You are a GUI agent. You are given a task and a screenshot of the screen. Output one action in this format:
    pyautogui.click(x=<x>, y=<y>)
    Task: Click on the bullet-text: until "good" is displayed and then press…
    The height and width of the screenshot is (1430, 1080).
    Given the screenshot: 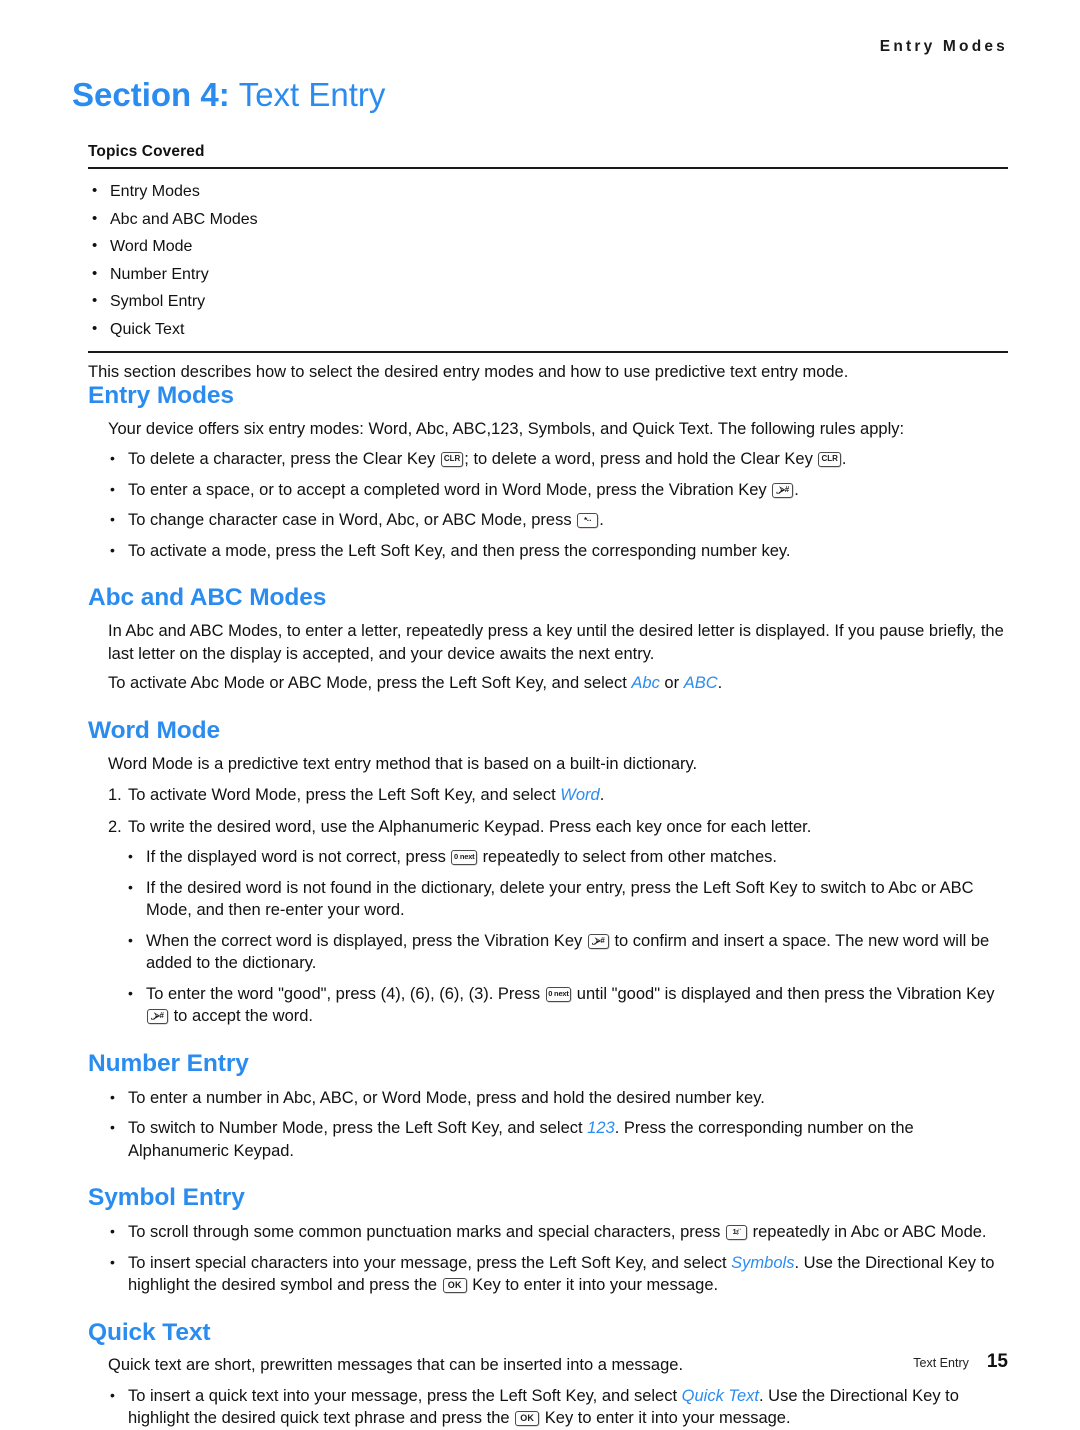 What is the action you would take?
    pyautogui.click(x=785, y=993)
    